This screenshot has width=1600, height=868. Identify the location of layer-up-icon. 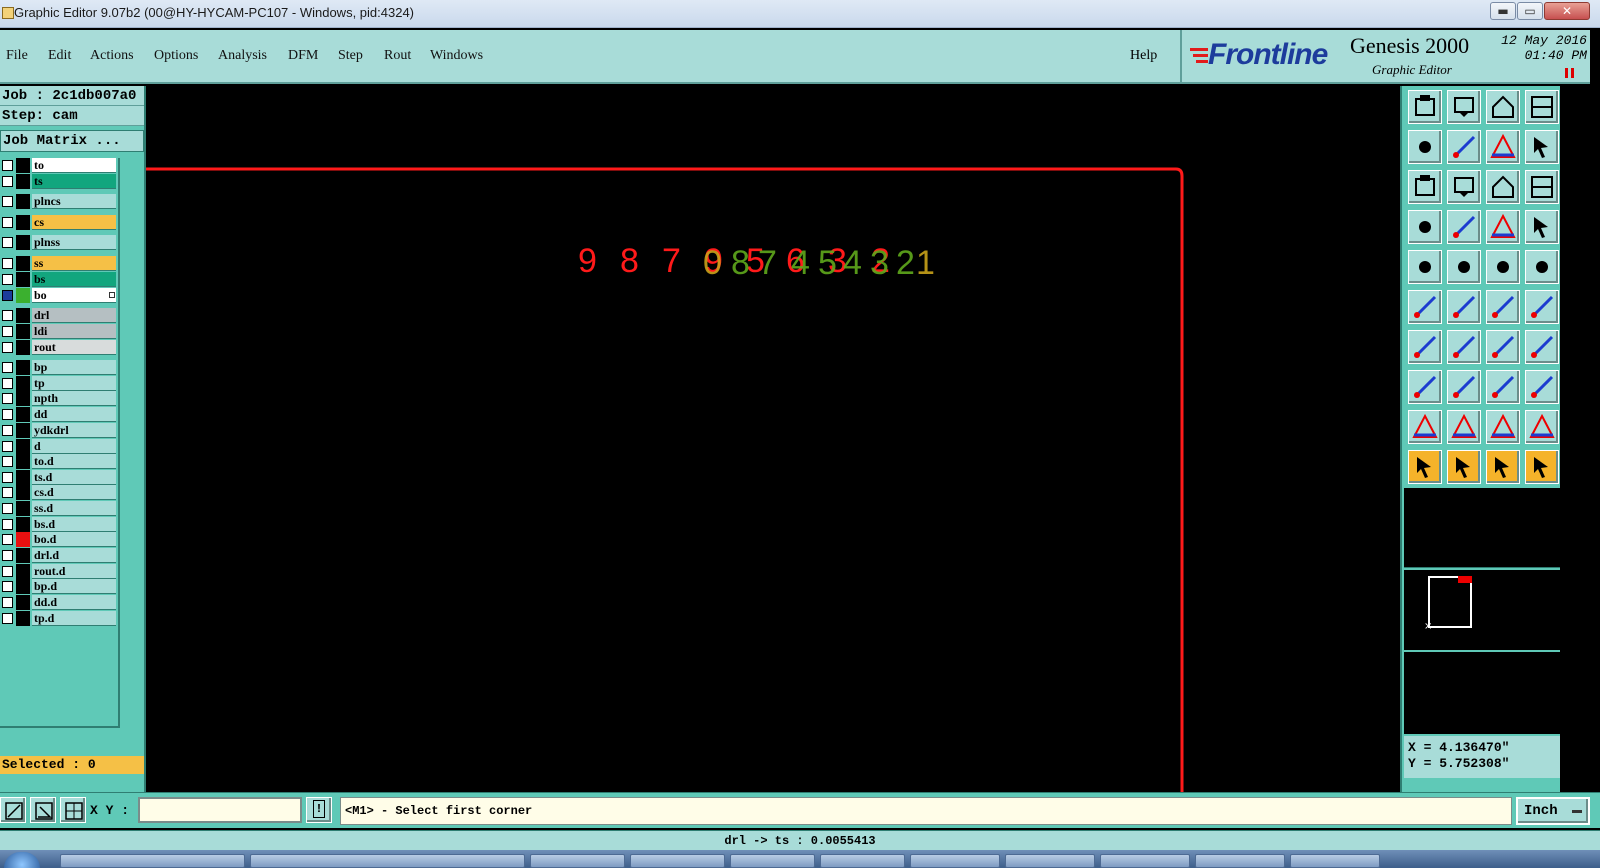
(1425, 107).